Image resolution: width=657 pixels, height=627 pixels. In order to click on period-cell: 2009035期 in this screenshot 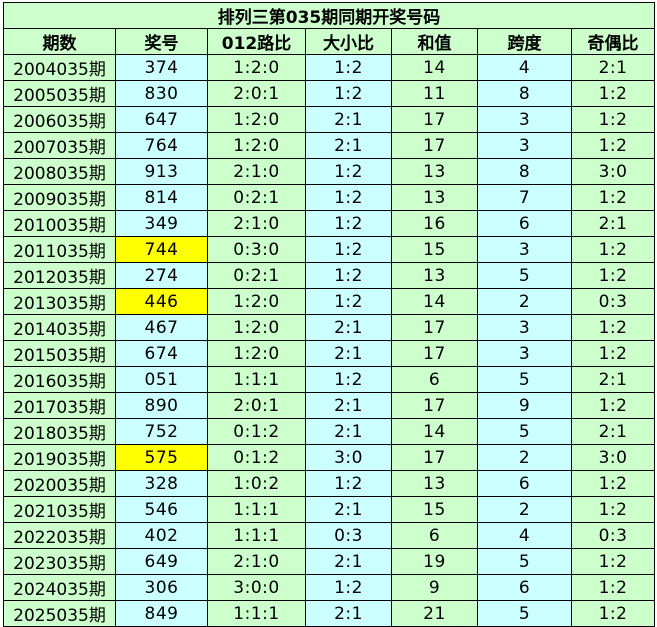, I will do `click(59, 197)`.